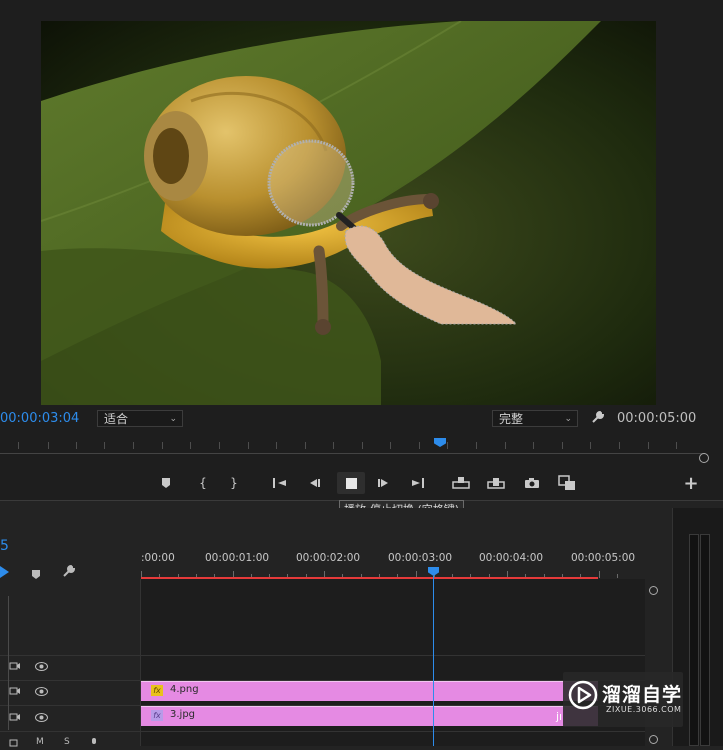 This screenshot has width=723, height=750. I want to click on marker-icon, so click(166, 483).